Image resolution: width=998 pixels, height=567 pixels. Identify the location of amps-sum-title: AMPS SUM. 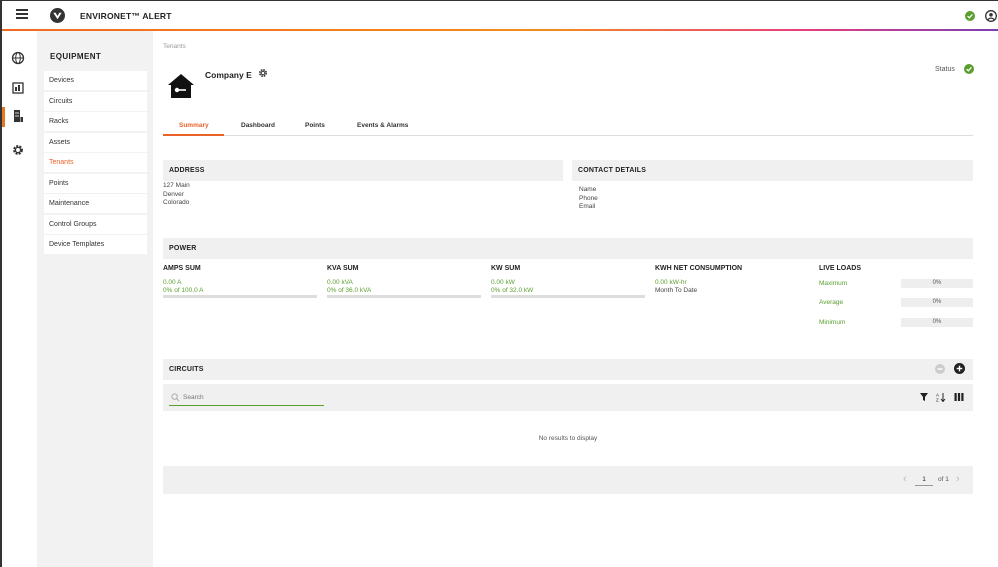
(182, 268).